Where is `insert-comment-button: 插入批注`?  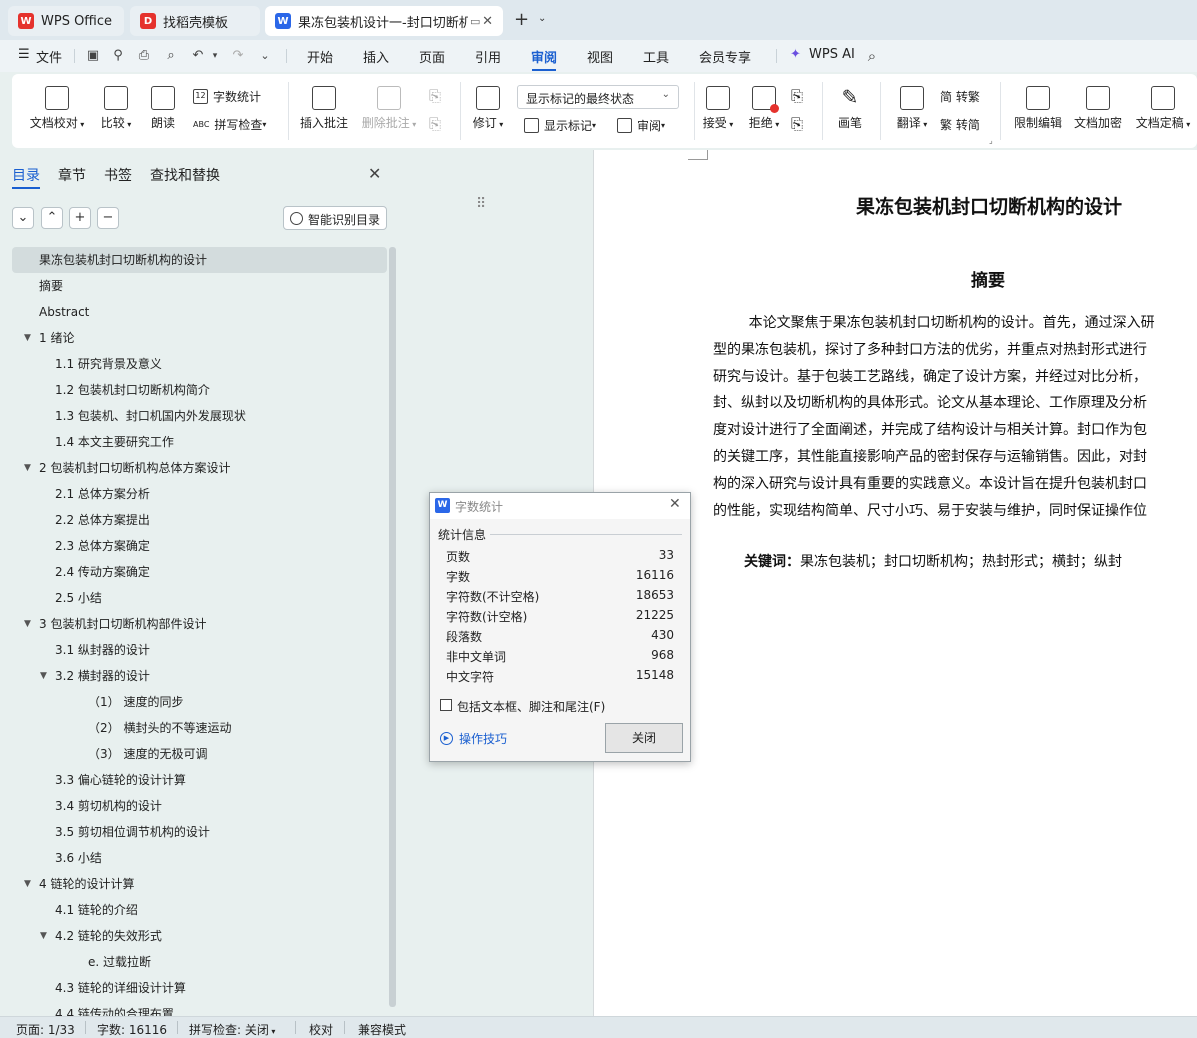 insert-comment-button: 插入批注 is located at coordinates (324, 108).